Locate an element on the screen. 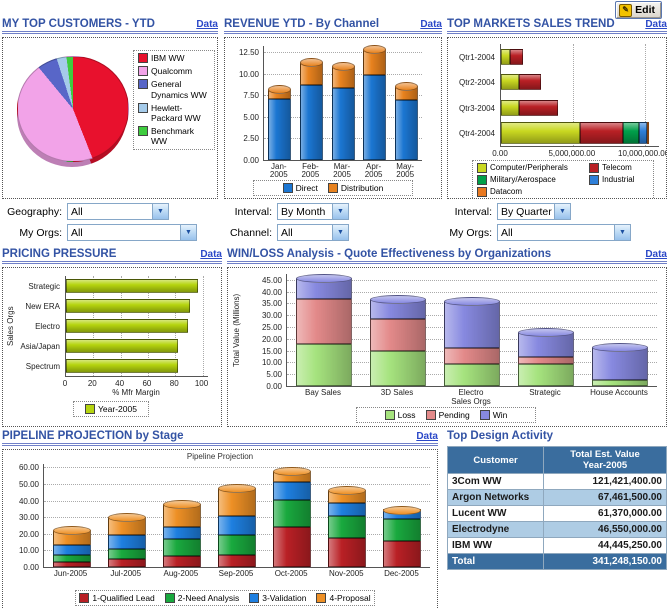  data-link-pipeline: Data is located at coordinates (427, 436).